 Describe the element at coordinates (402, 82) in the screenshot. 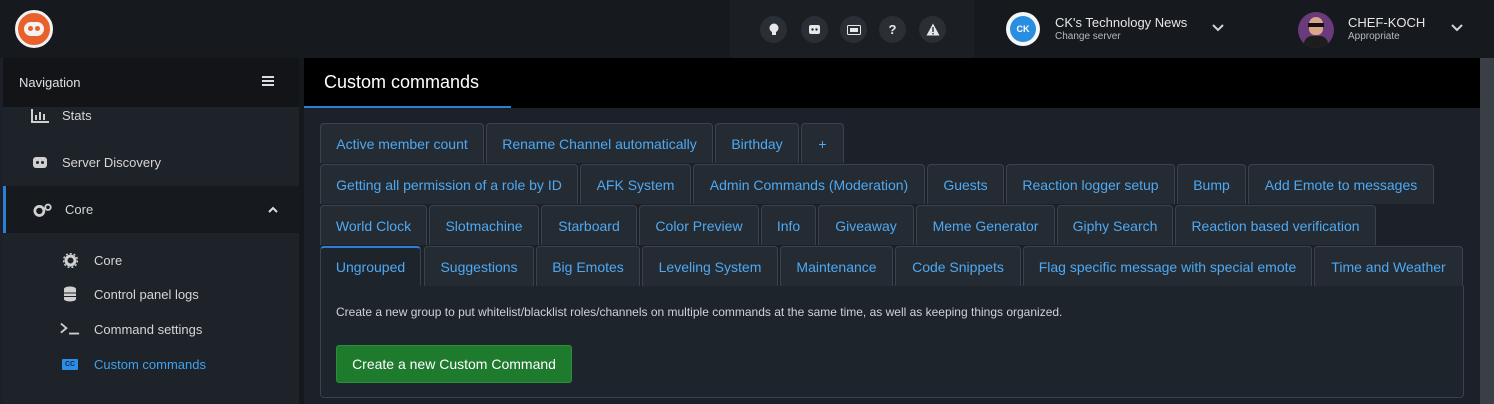

I see `page-title: Custom commands` at that location.